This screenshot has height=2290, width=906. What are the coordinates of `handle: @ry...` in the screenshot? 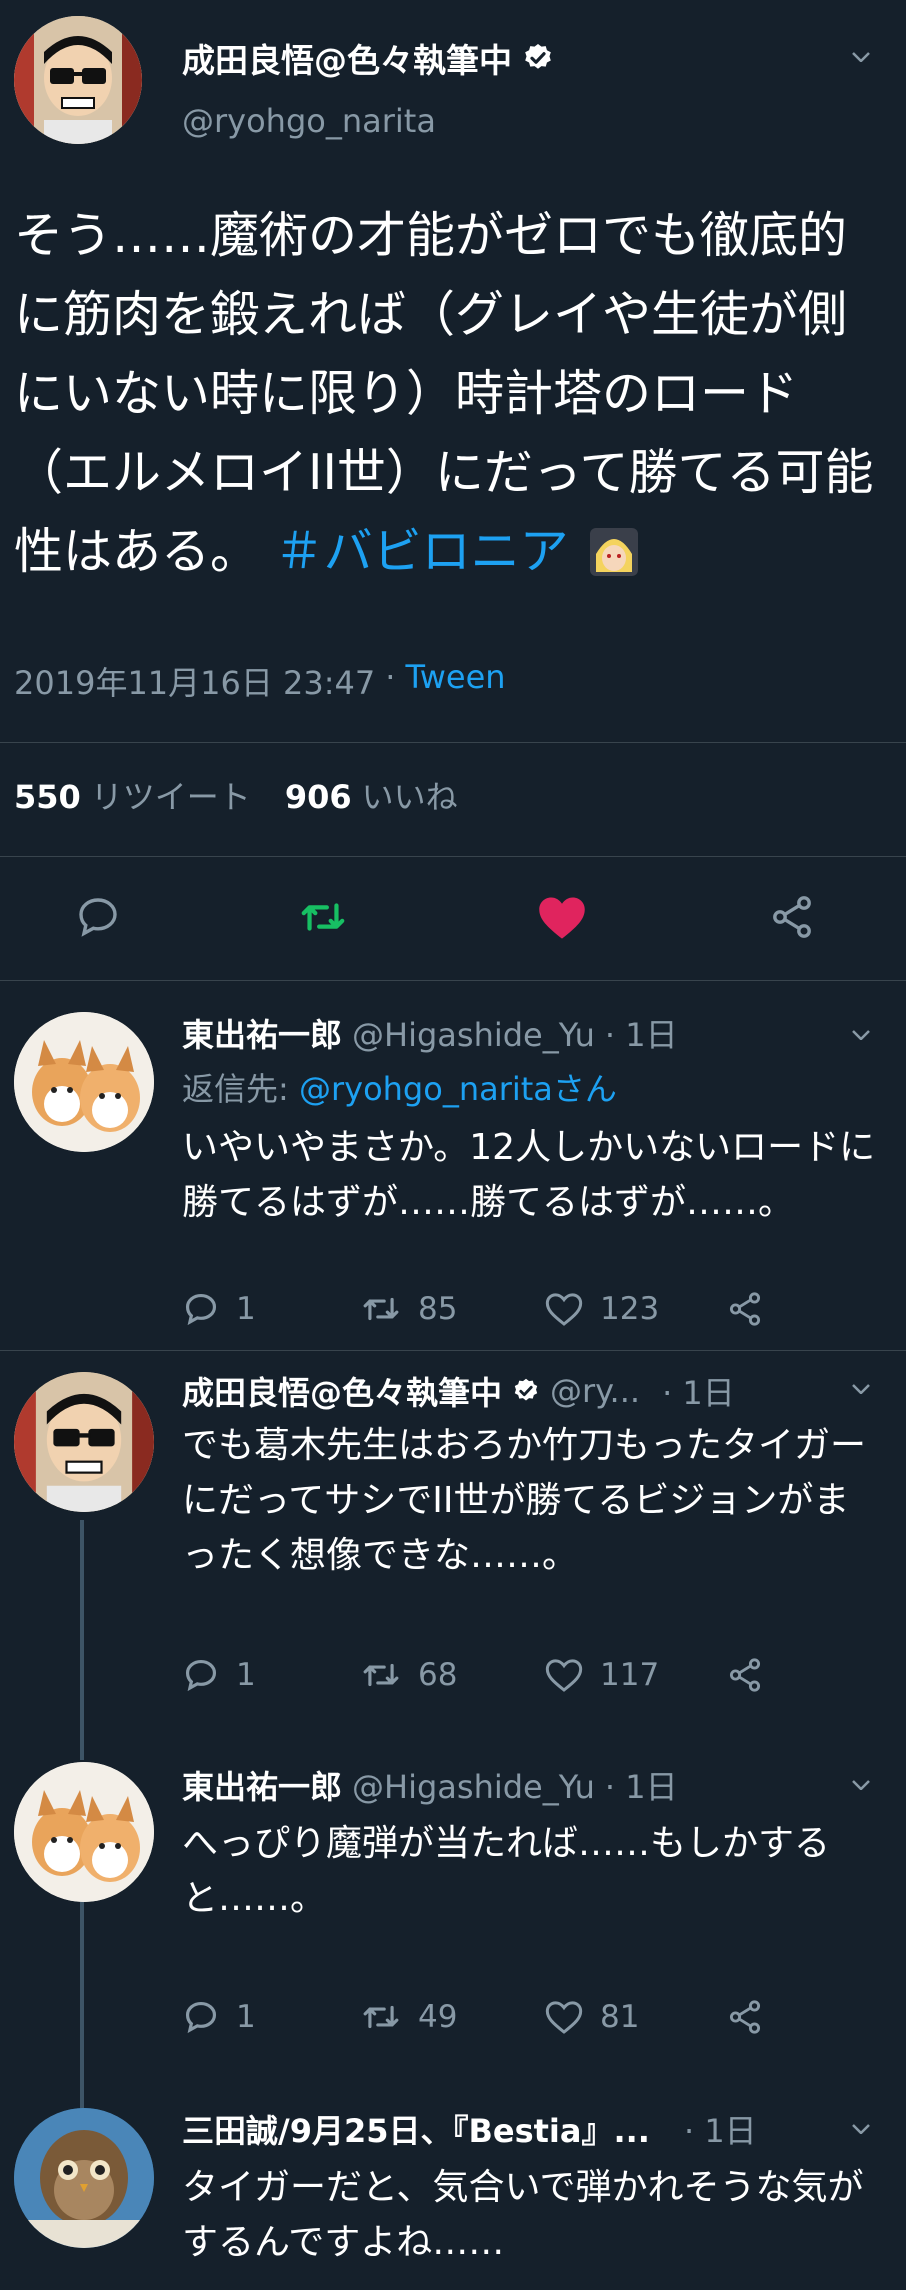 It's located at (595, 1391).